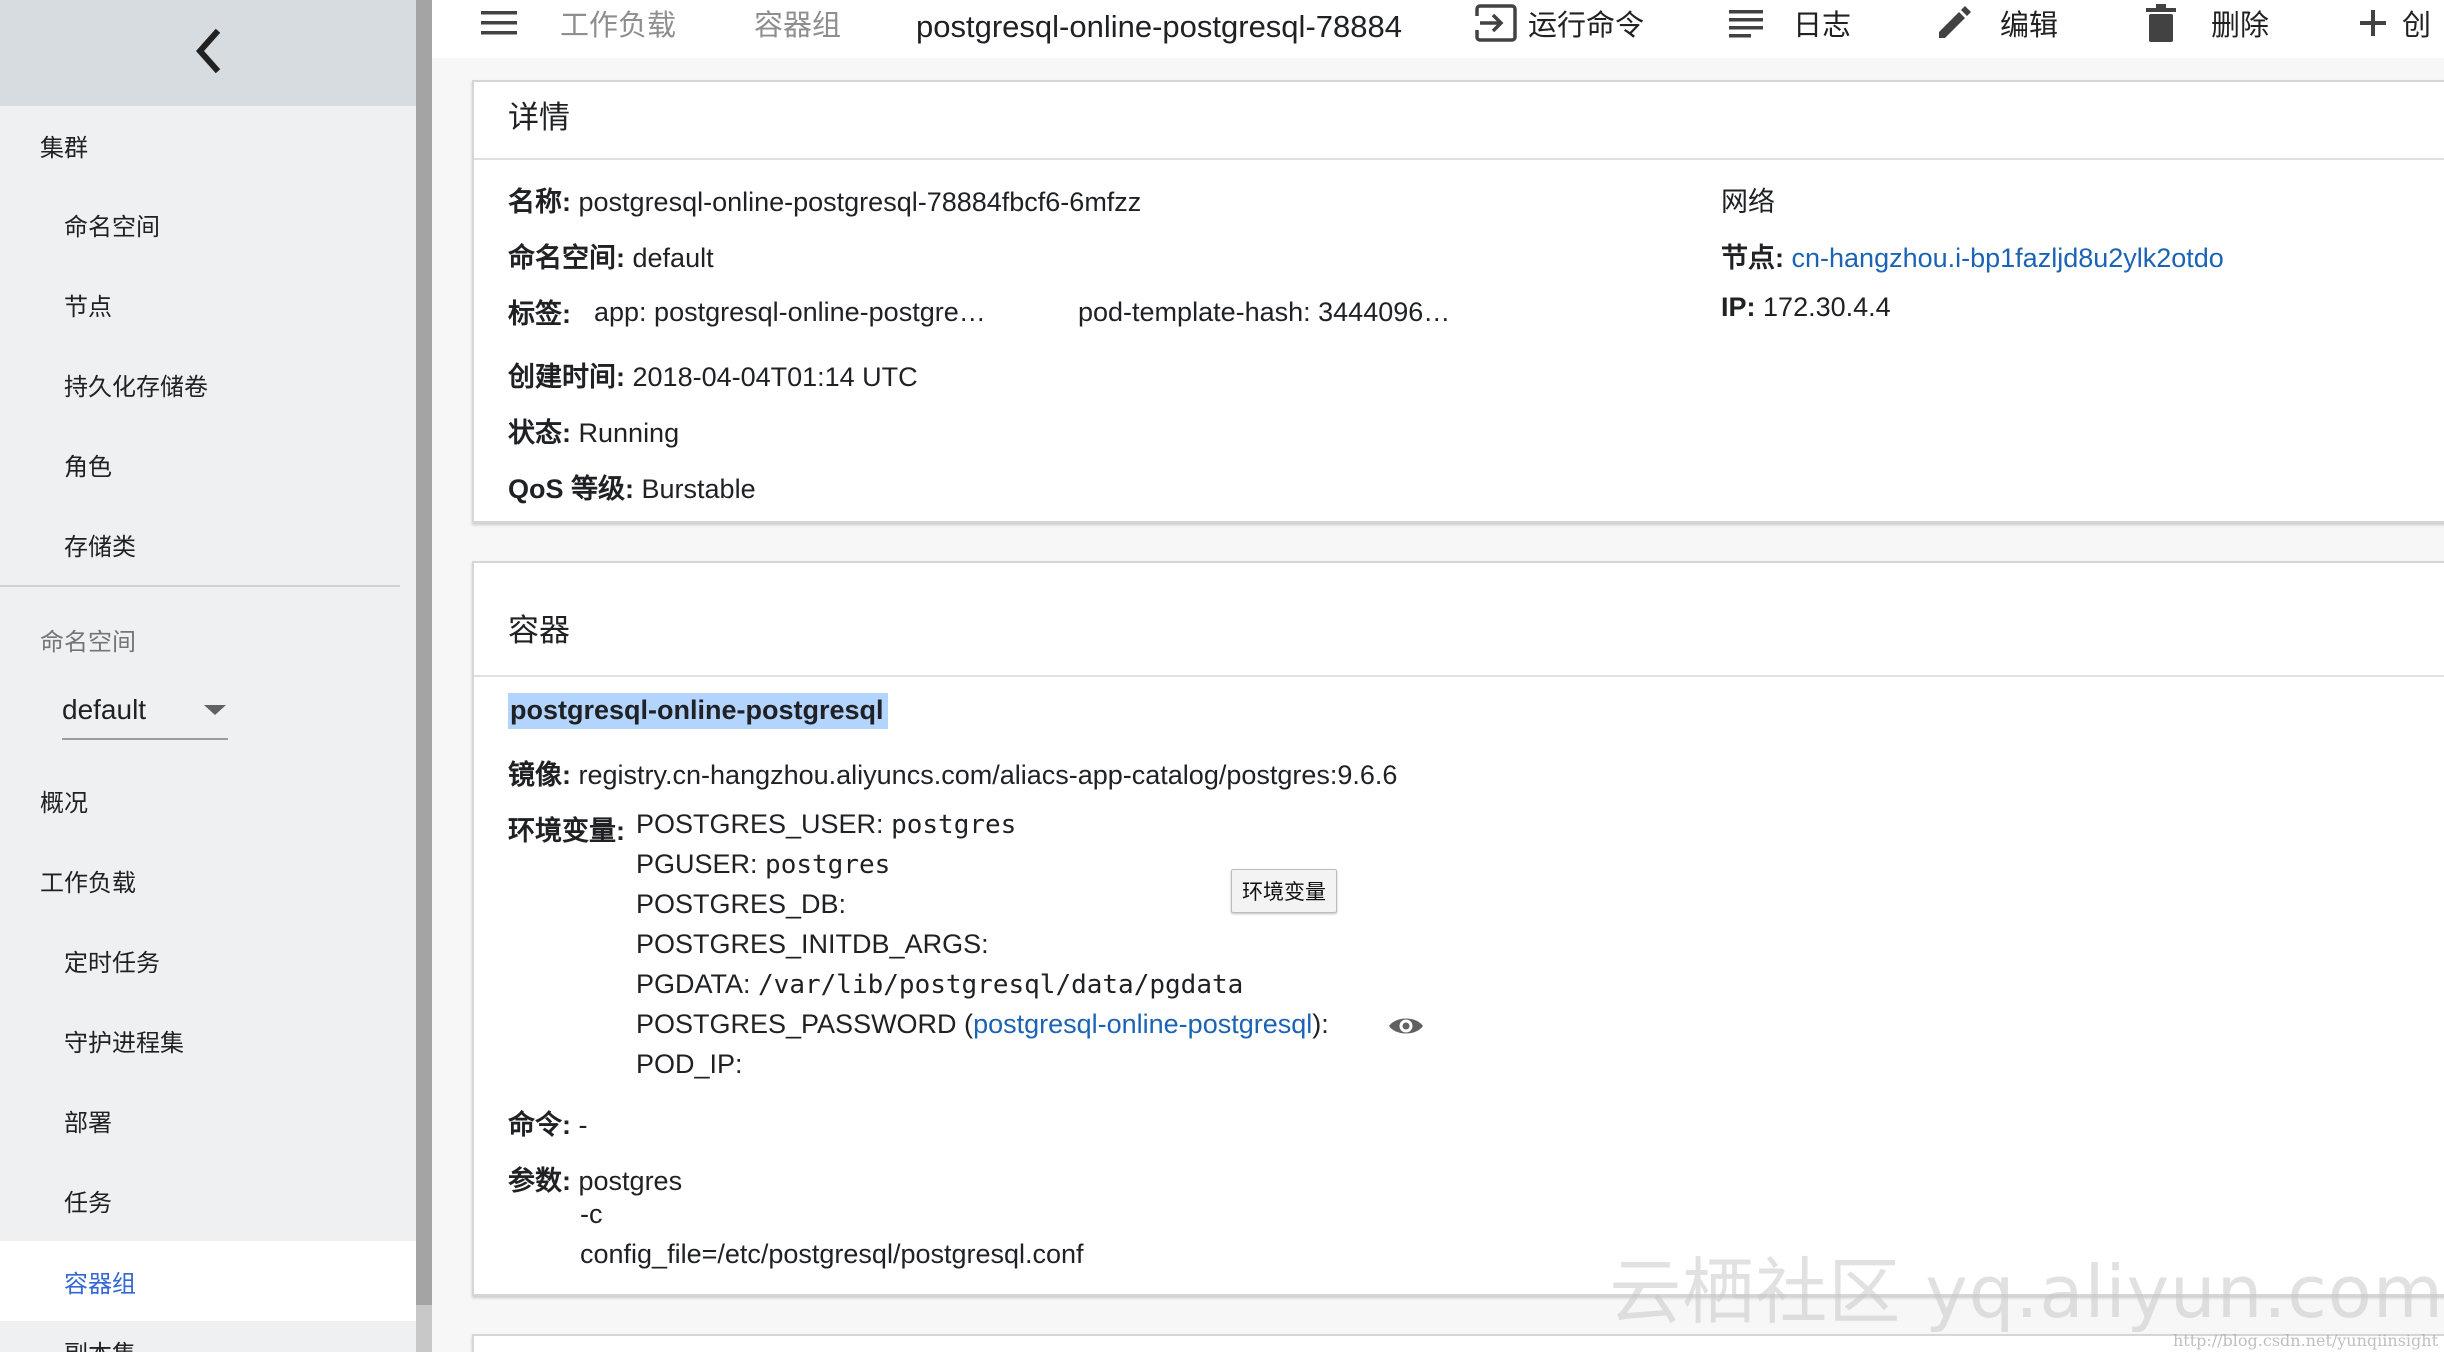  What do you see at coordinates (698, 489) in the screenshot?
I see `qos-value: Burstable` at bounding box center [698, 489].